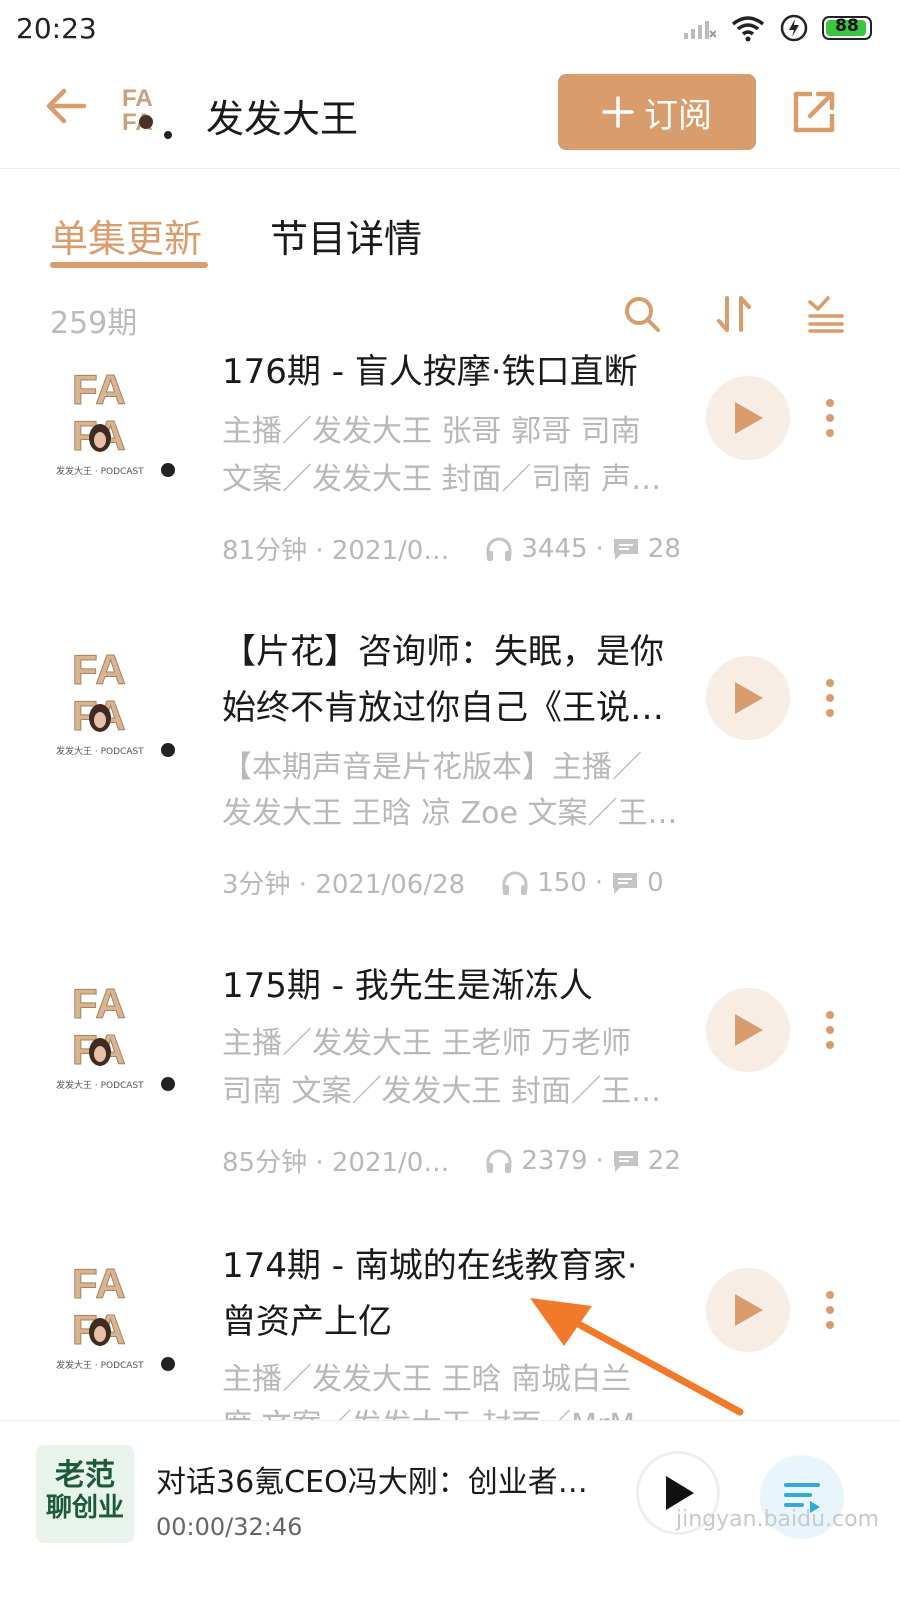 This screenshot has width=900, height=1601. Describe the element at coordinates (443, 652) in the screenshot. I see `episode-title: 【片花】咨询师：失眠，是你` at that location.